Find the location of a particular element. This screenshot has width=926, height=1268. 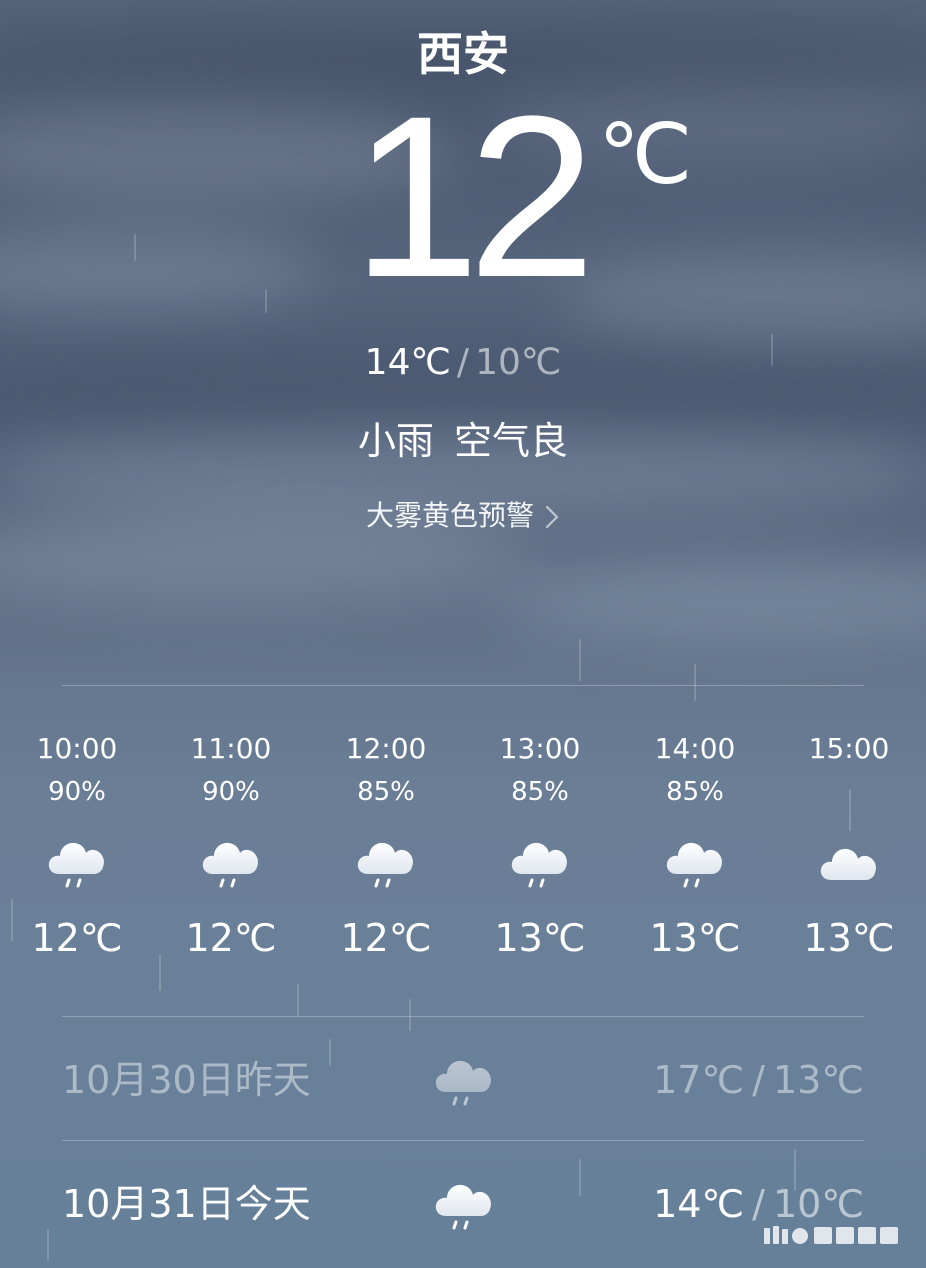

hour-item: 12:00 85% 12℃ is located at coordinates (386, 847).